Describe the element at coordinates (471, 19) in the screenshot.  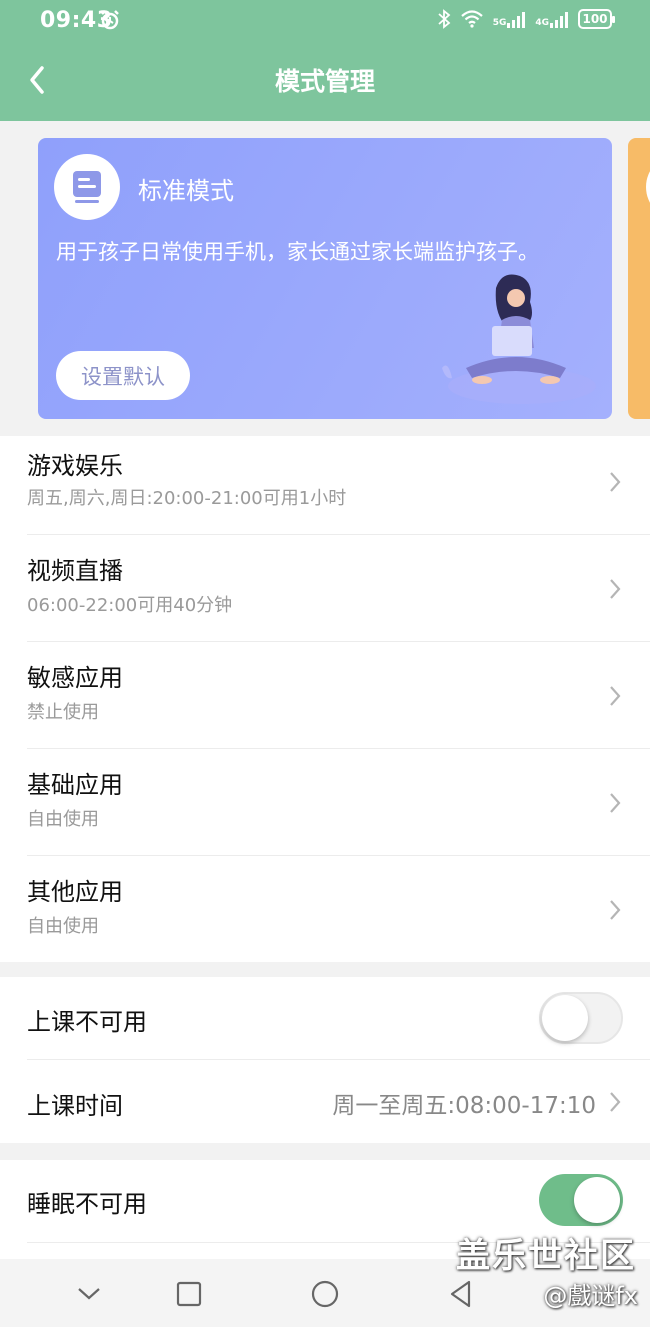
I see `wifi-icon` at that location.